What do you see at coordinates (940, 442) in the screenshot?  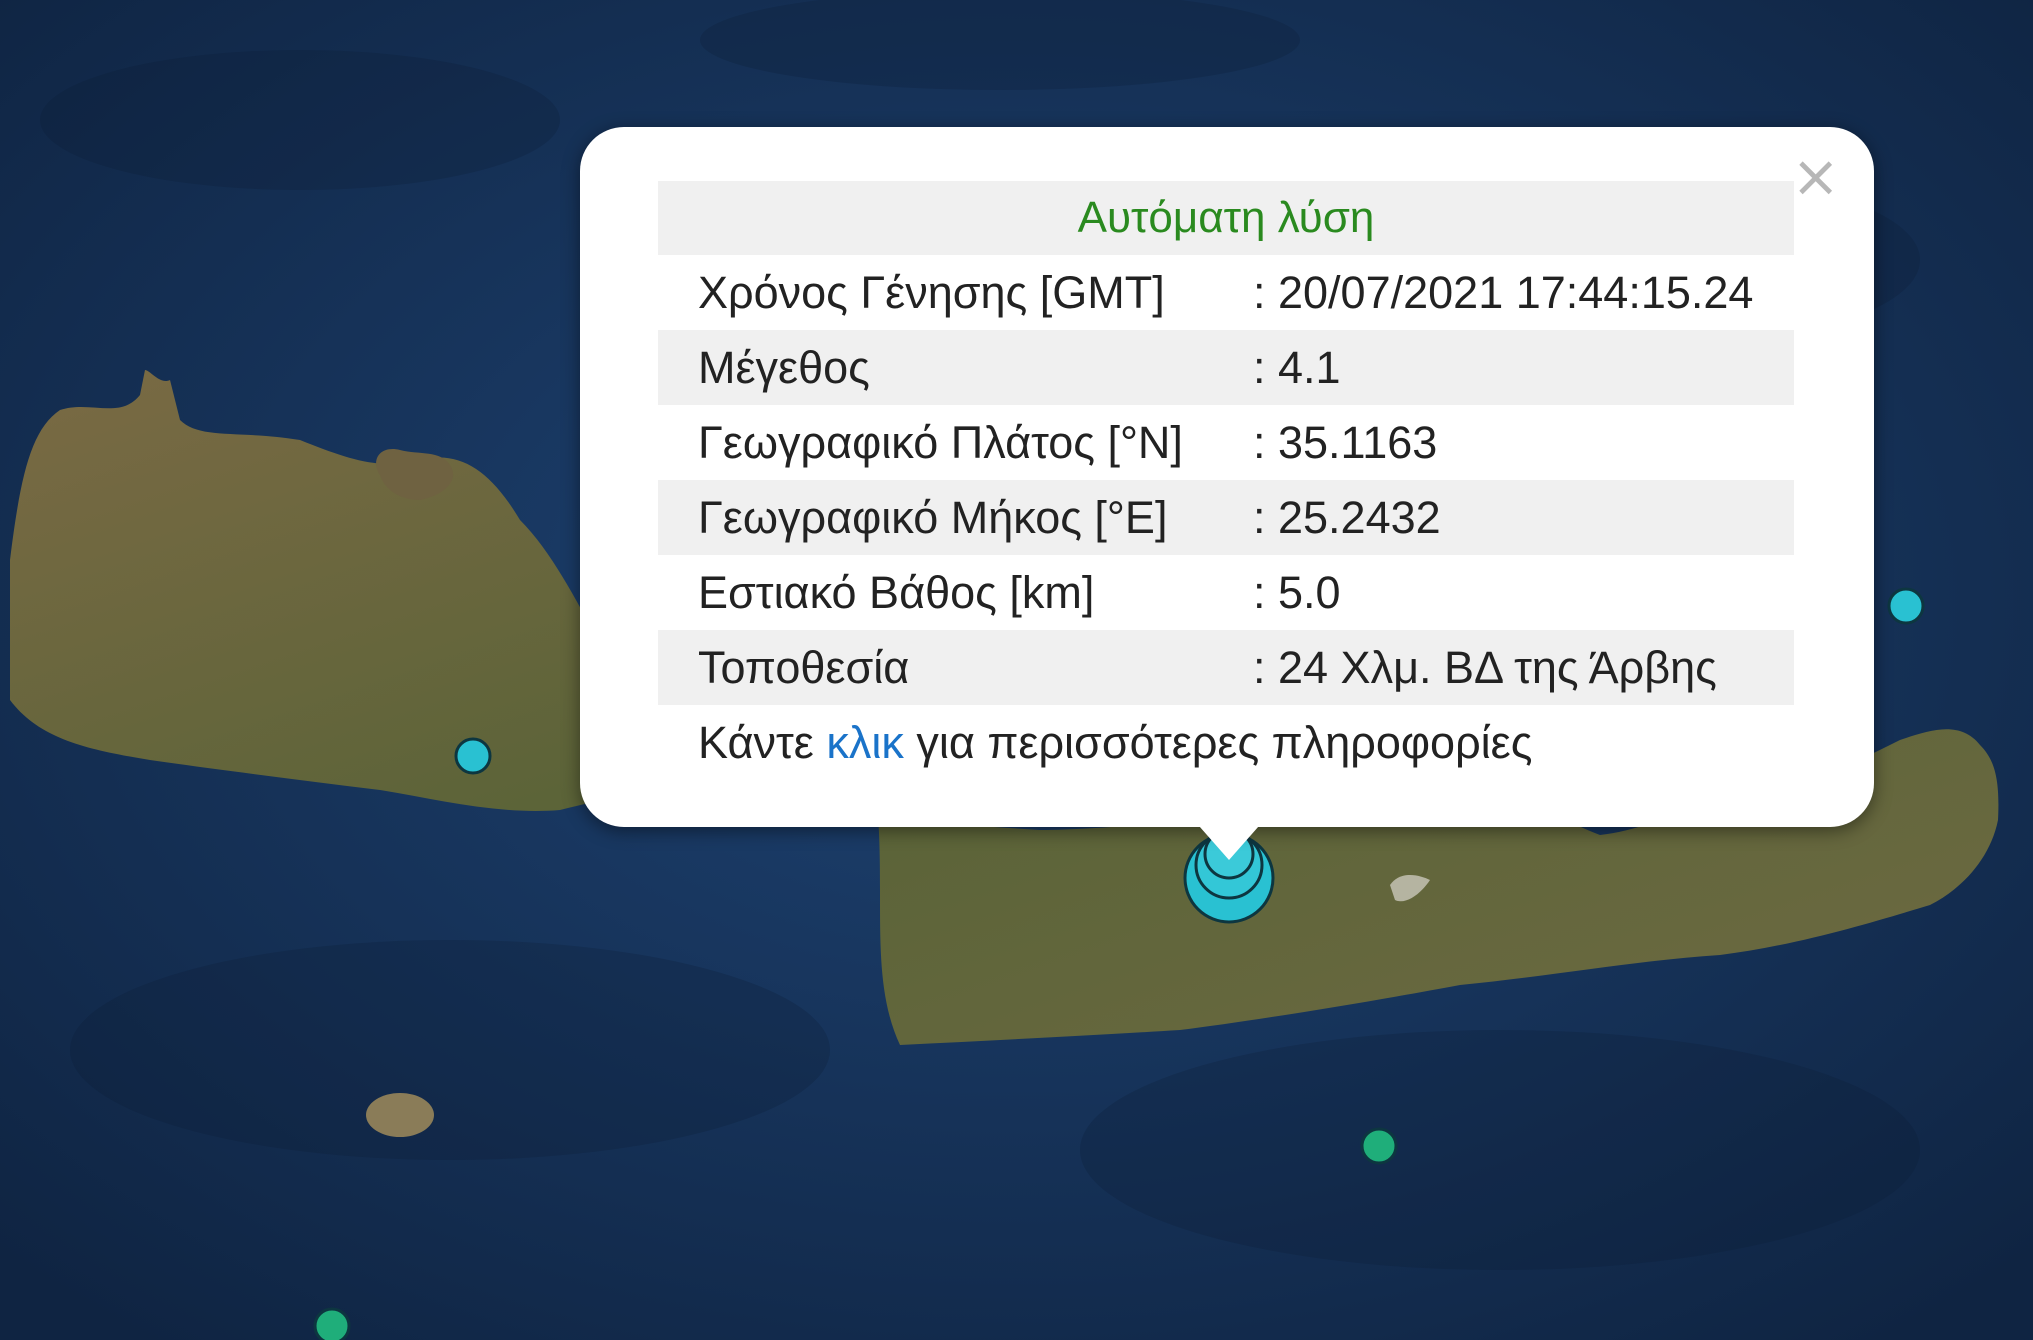 I see `row-label: Γεωγραφικό Πλάτος [°N]` at bounding box center [940, 442].